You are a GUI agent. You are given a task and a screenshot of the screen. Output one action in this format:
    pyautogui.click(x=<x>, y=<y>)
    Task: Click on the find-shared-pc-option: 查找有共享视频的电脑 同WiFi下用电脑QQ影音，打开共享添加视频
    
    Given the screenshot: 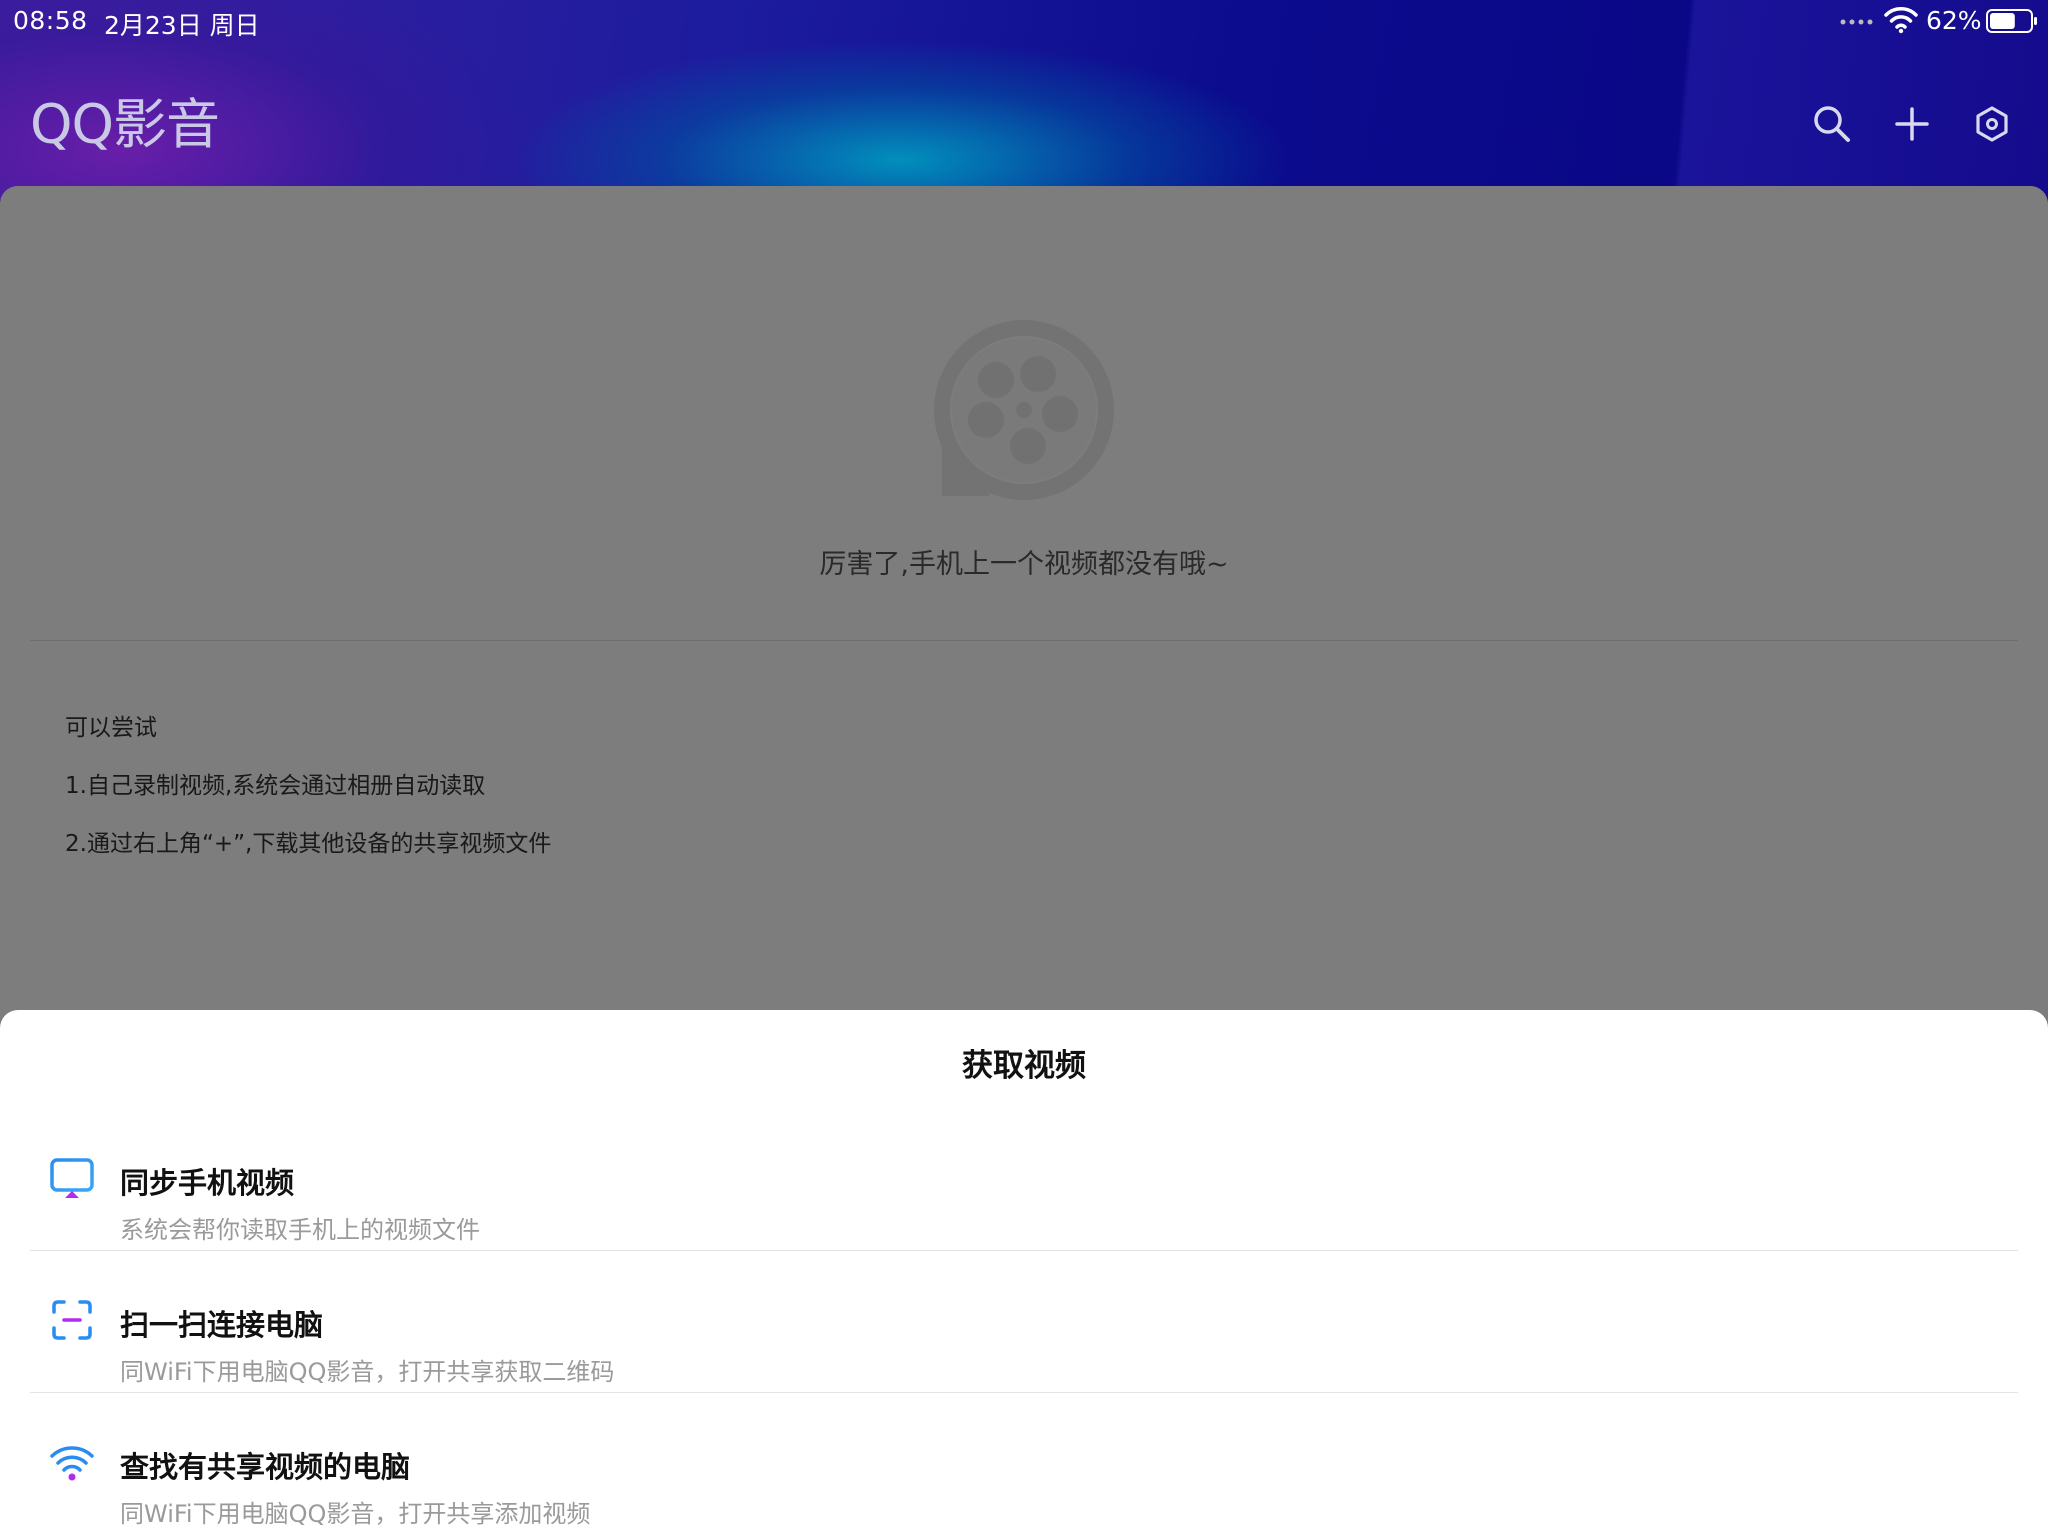 What is the action you would take?
    pyautogui.click(x=1024, y=1474)
    